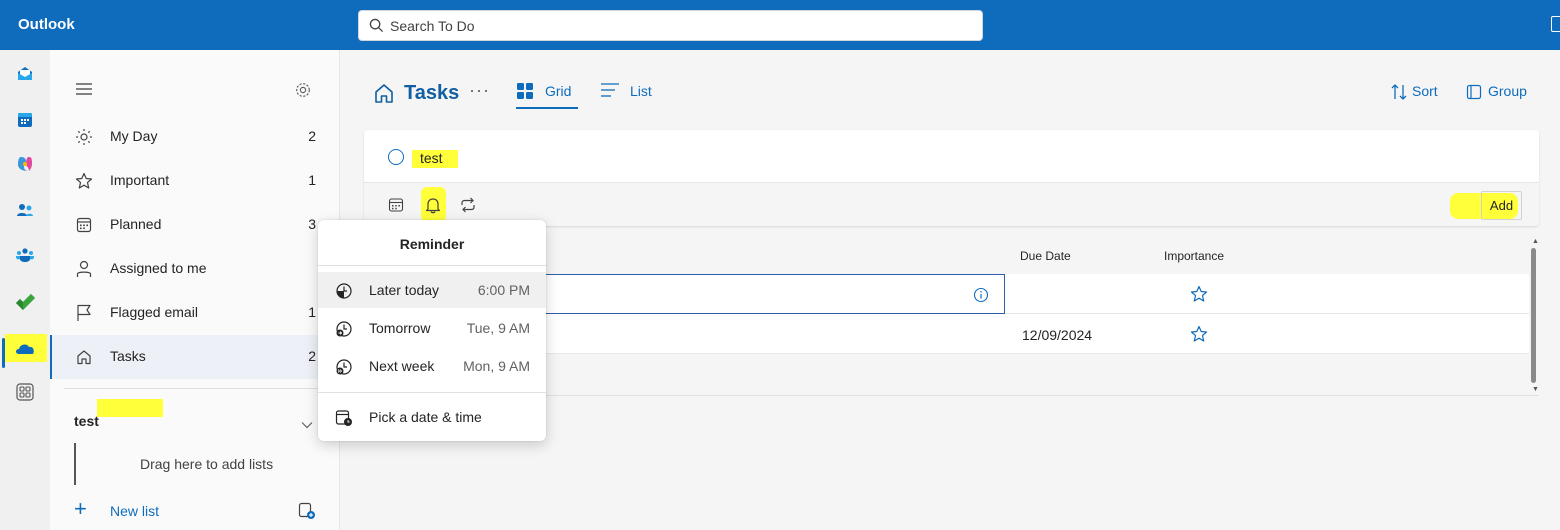 This screenshot has height=530, width=1560. I want to click on due-date-cell: 12/09/2024, so click(1057, 335).